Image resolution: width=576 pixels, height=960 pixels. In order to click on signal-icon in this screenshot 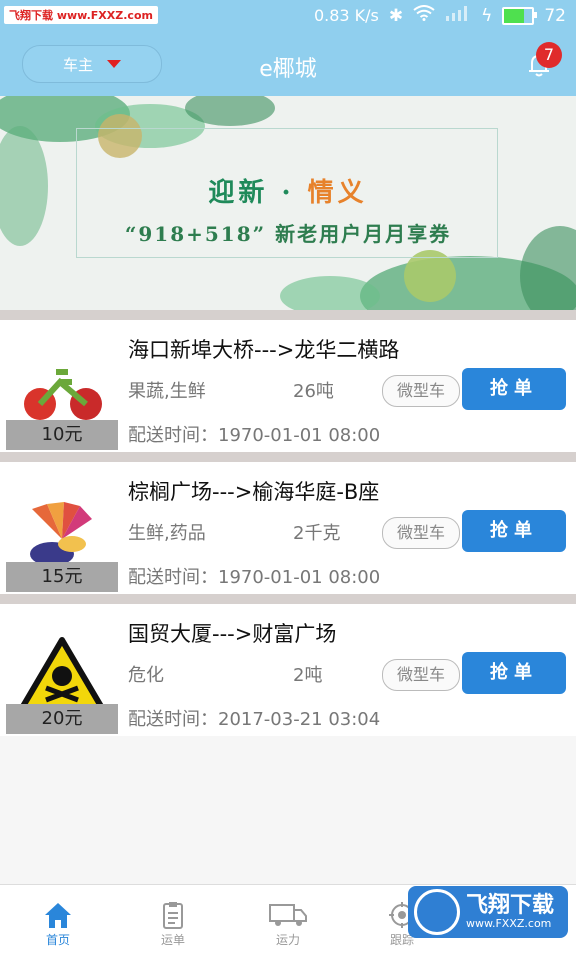, I will do `click(458, 15)`.